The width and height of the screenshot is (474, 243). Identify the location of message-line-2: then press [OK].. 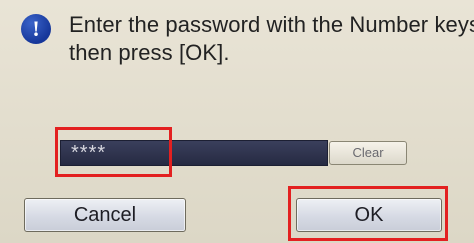
(149, 52).